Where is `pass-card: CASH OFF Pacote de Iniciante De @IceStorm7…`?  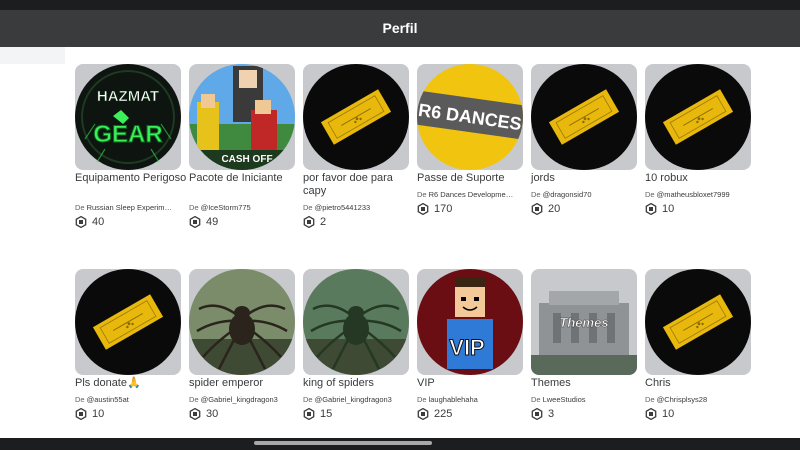 pass-card: CASH OFF Pacote de Iniciante De @IceStorm7… is located at coordinates (243, 149).